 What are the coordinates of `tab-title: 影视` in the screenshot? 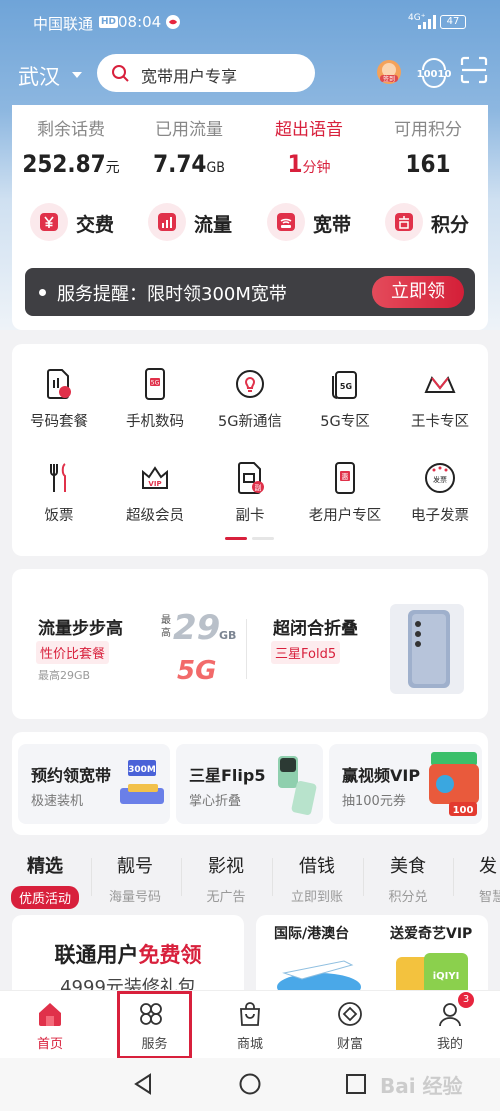 It's located at (226, 866).